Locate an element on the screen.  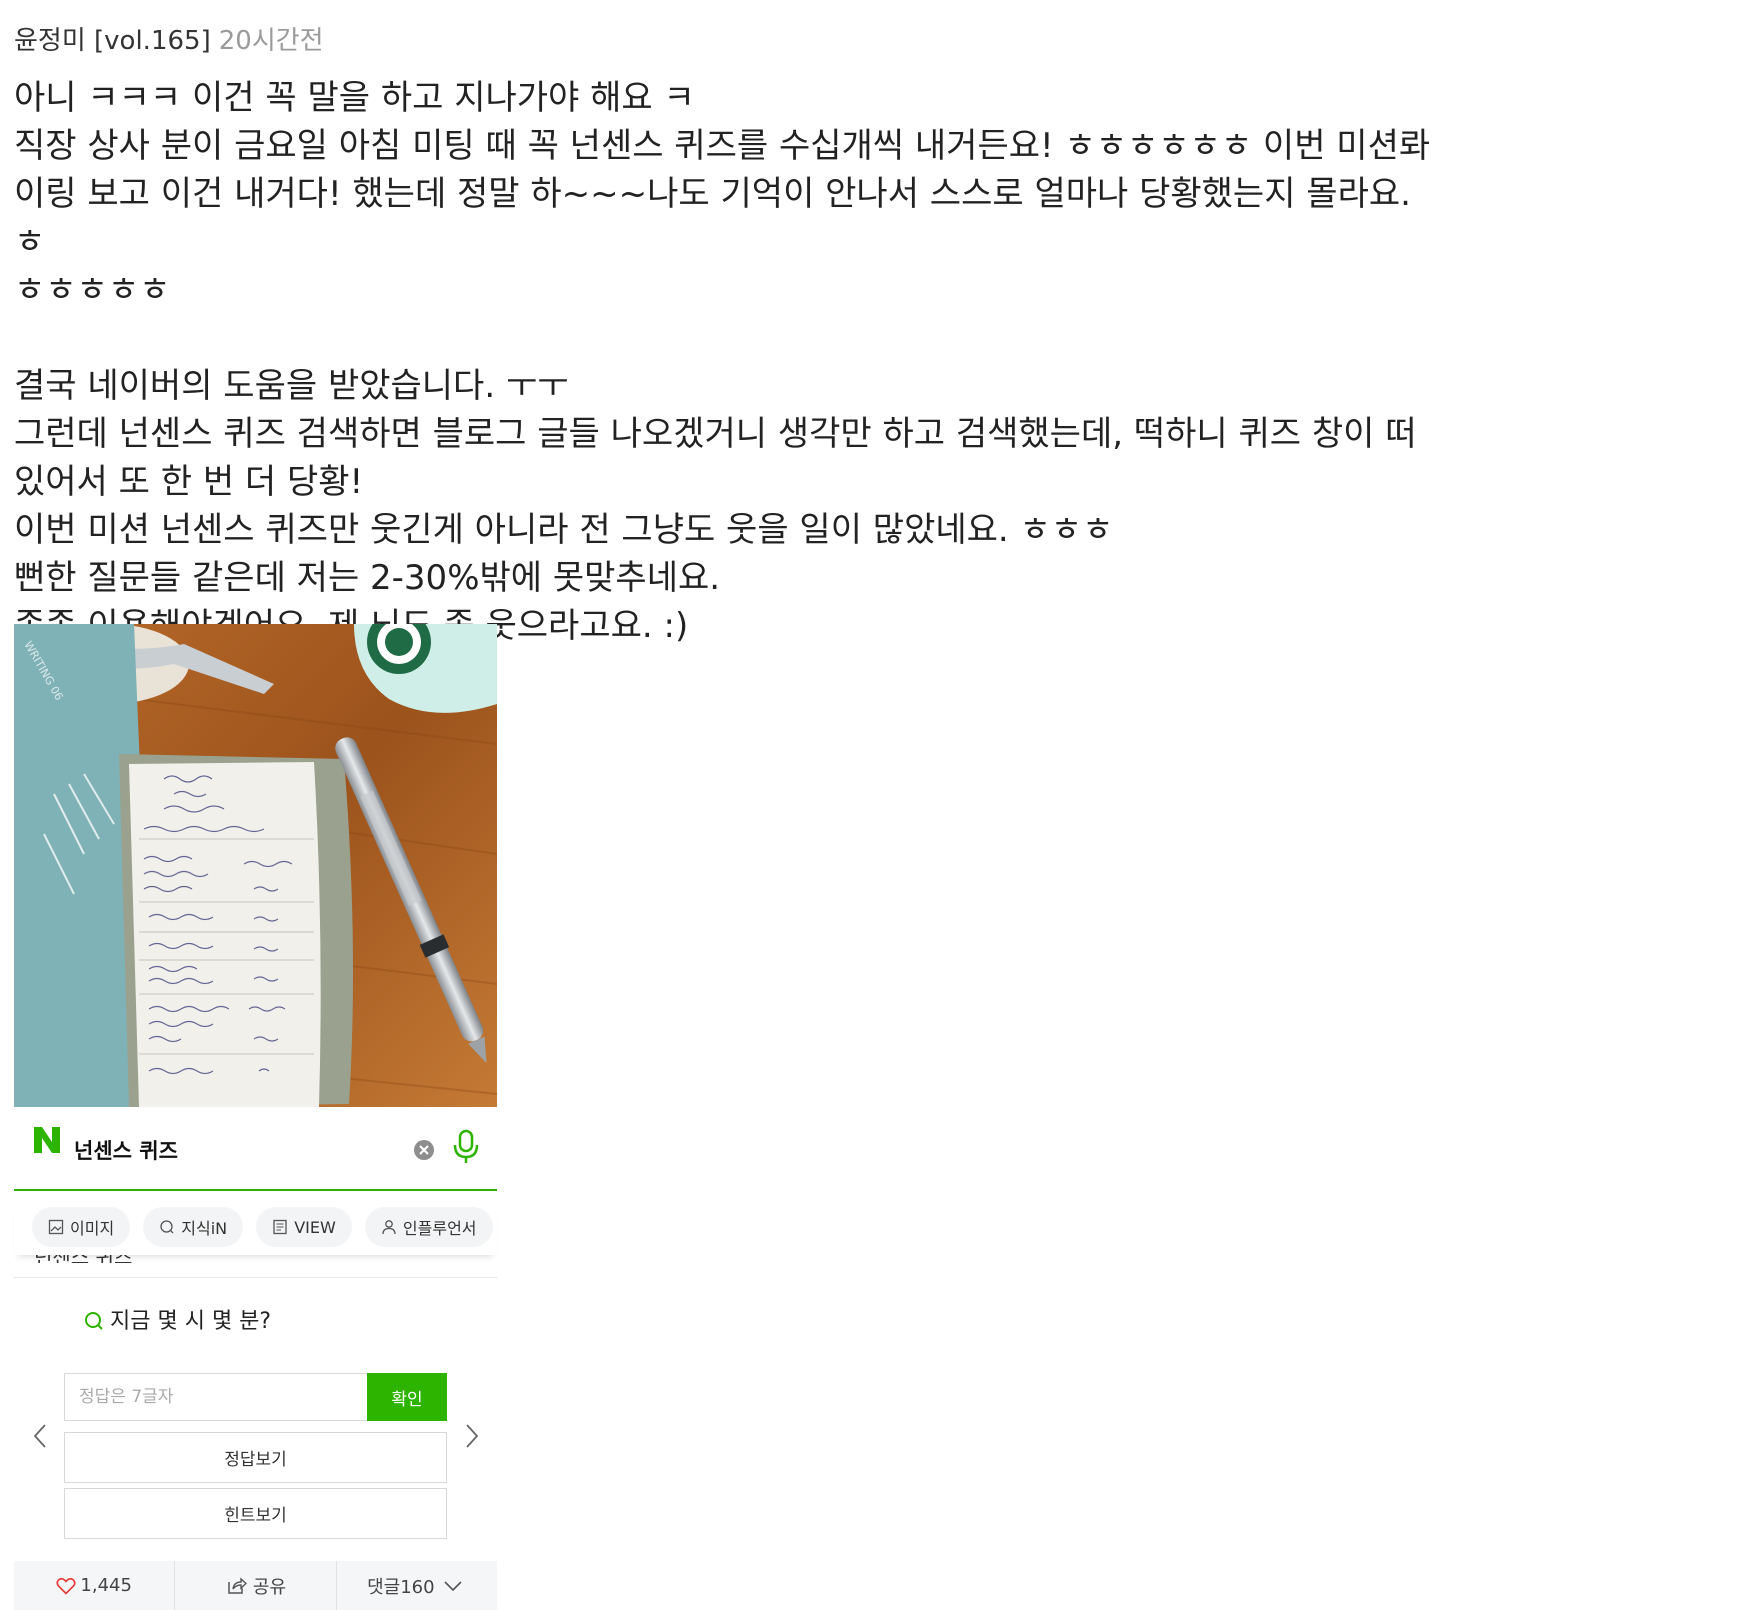
heart-icon is located at coordinates (66, 1586).